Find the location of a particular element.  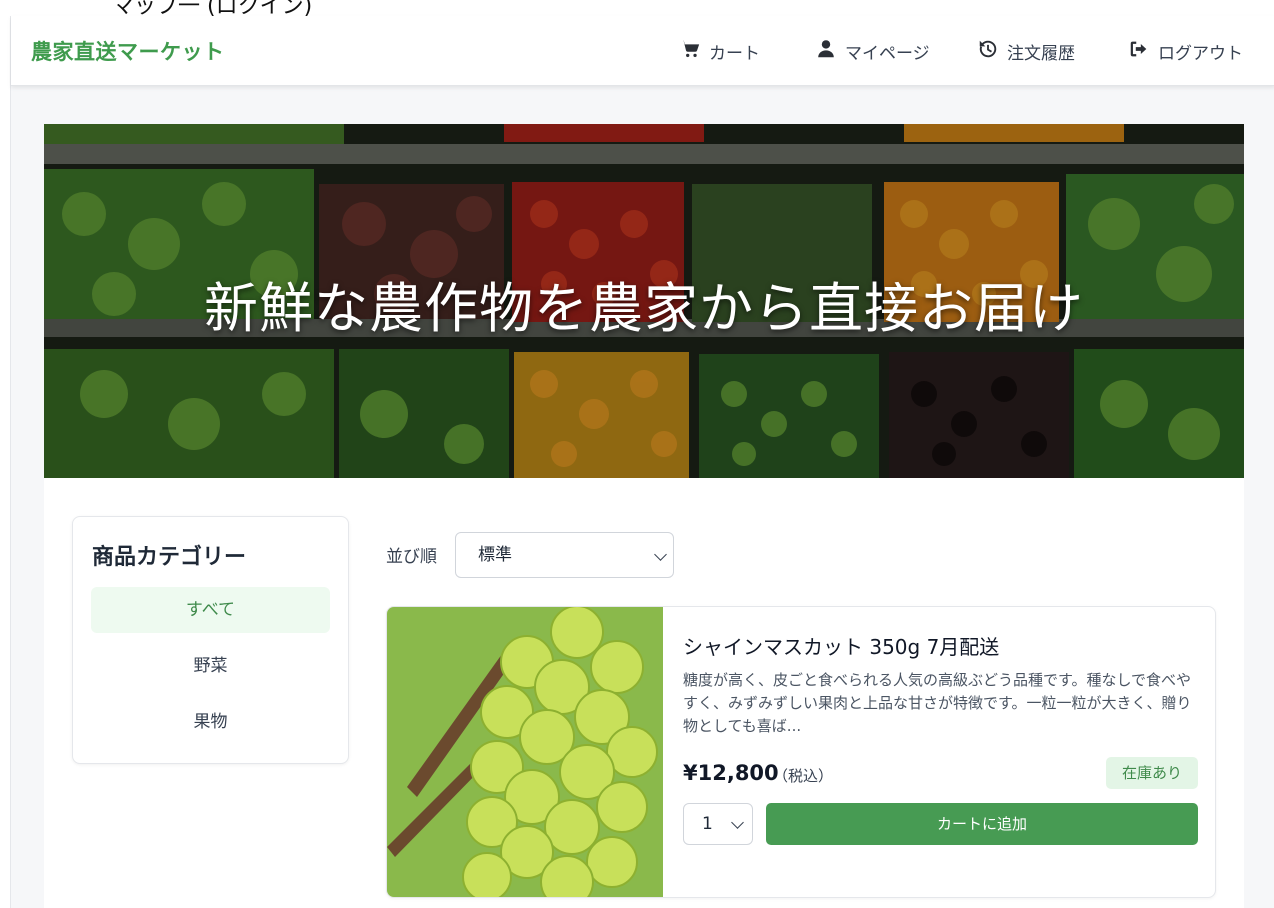

history-icon is located at coordinates (988, 51).